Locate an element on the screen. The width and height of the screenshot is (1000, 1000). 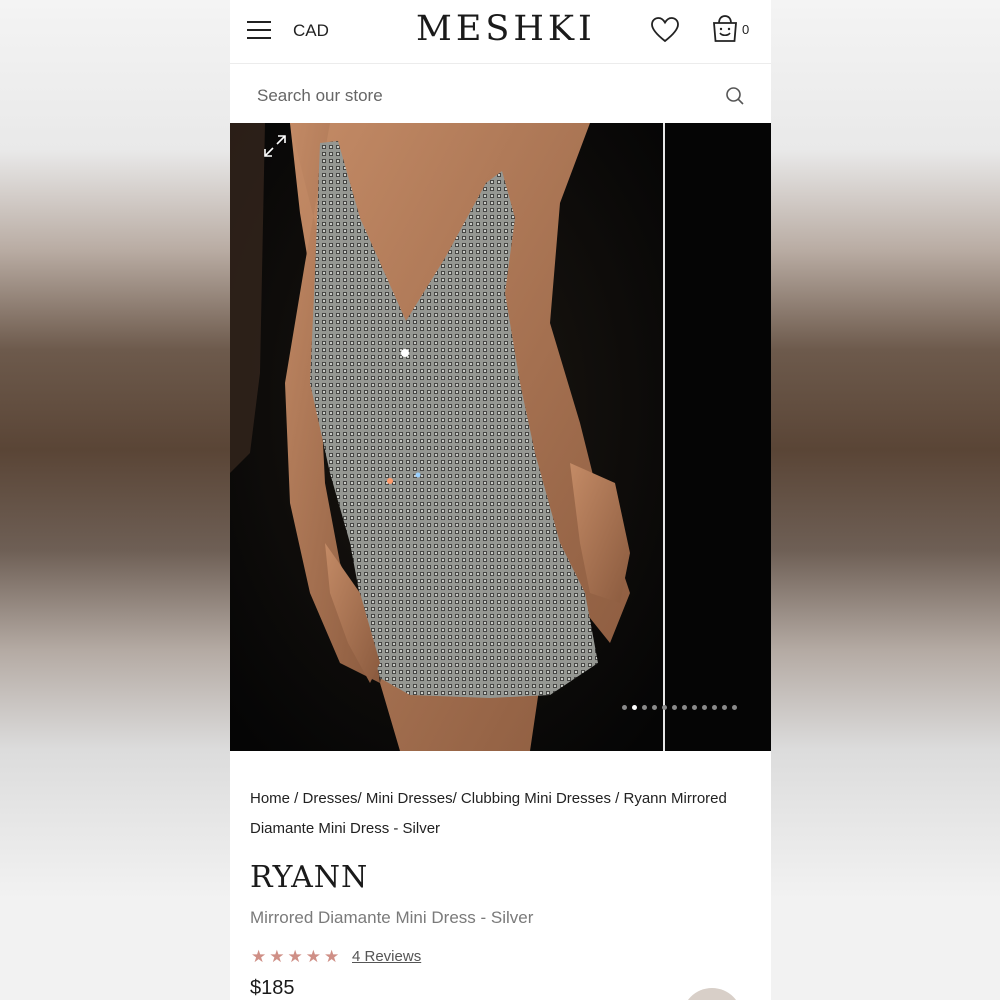
search-icon is located at coordinates (735, 96).